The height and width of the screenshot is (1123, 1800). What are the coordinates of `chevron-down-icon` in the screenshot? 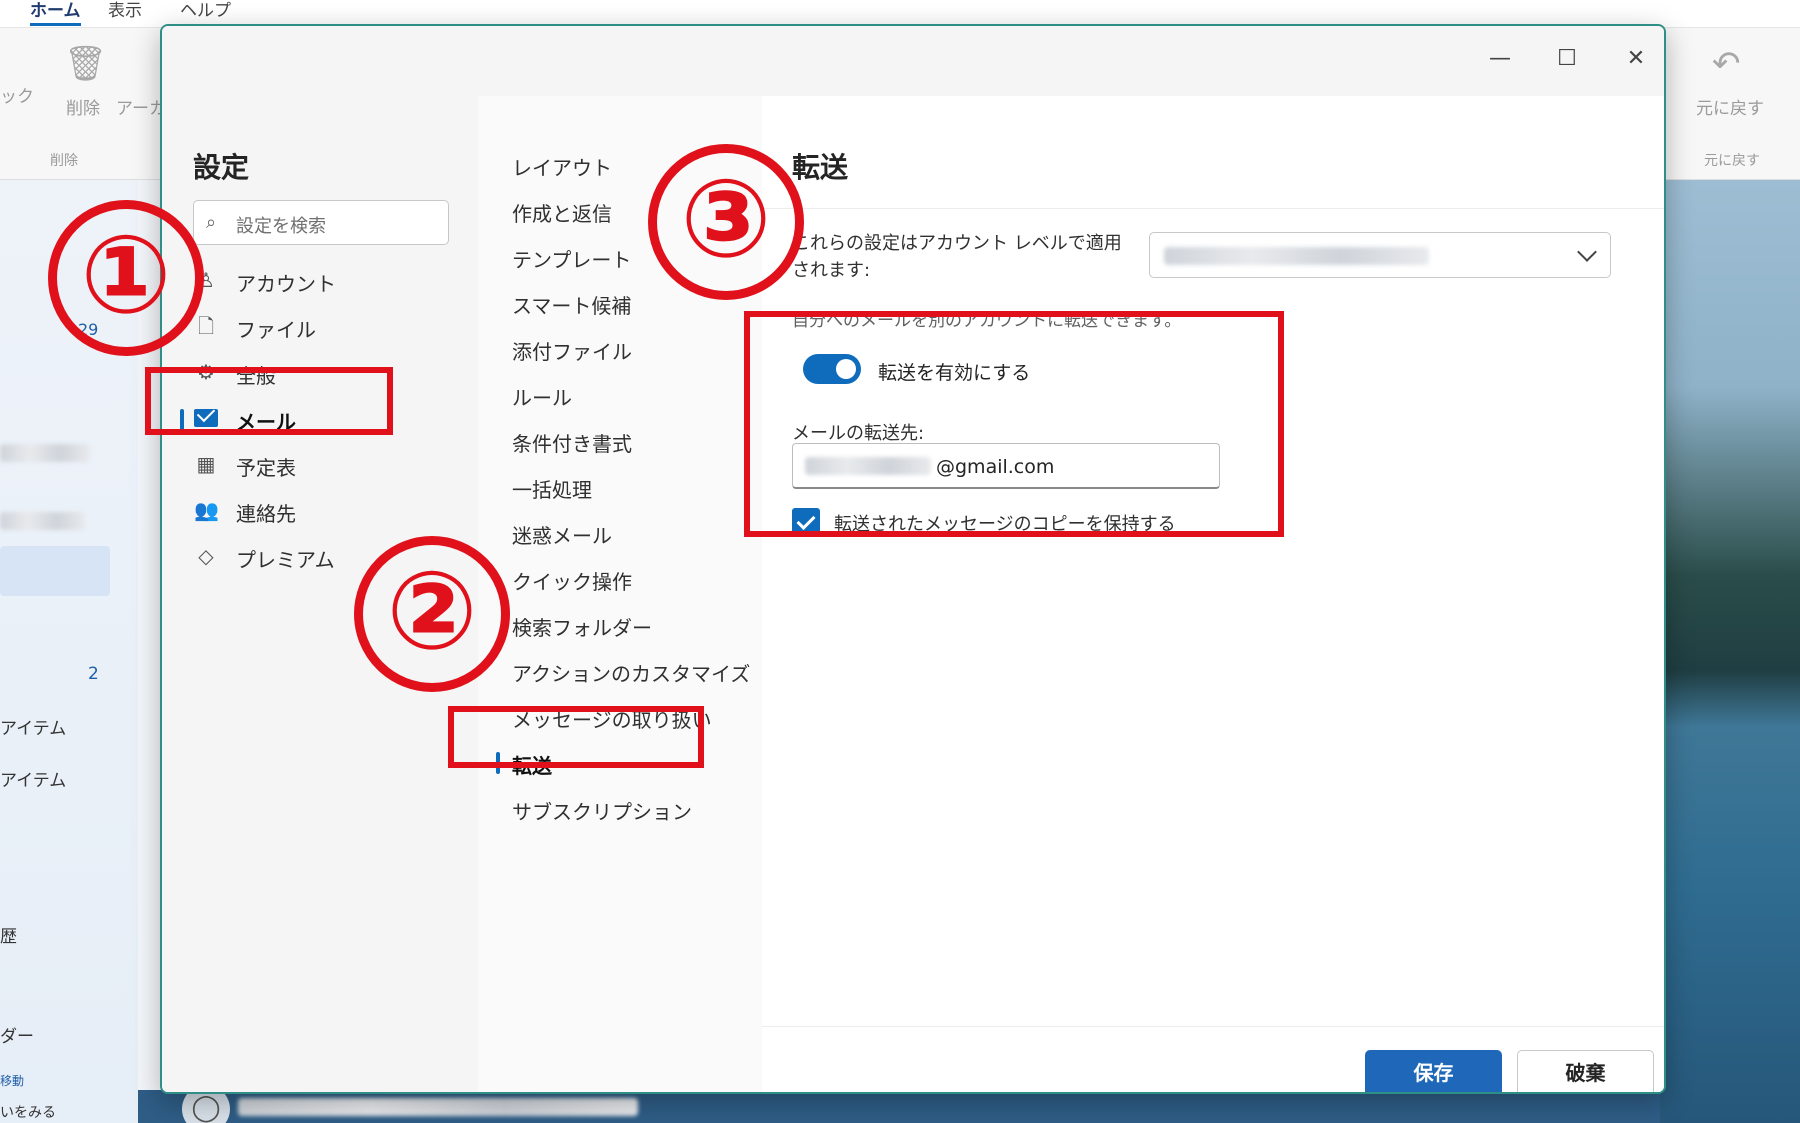 It's located at (1587, 252).